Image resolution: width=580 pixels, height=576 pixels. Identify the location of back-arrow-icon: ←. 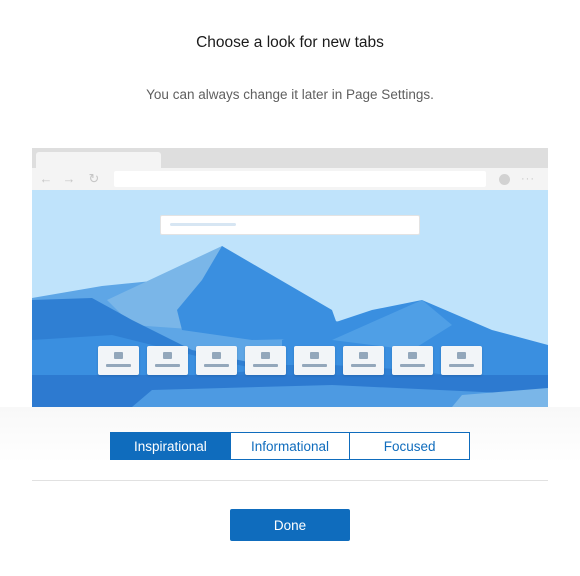
(46, 178).